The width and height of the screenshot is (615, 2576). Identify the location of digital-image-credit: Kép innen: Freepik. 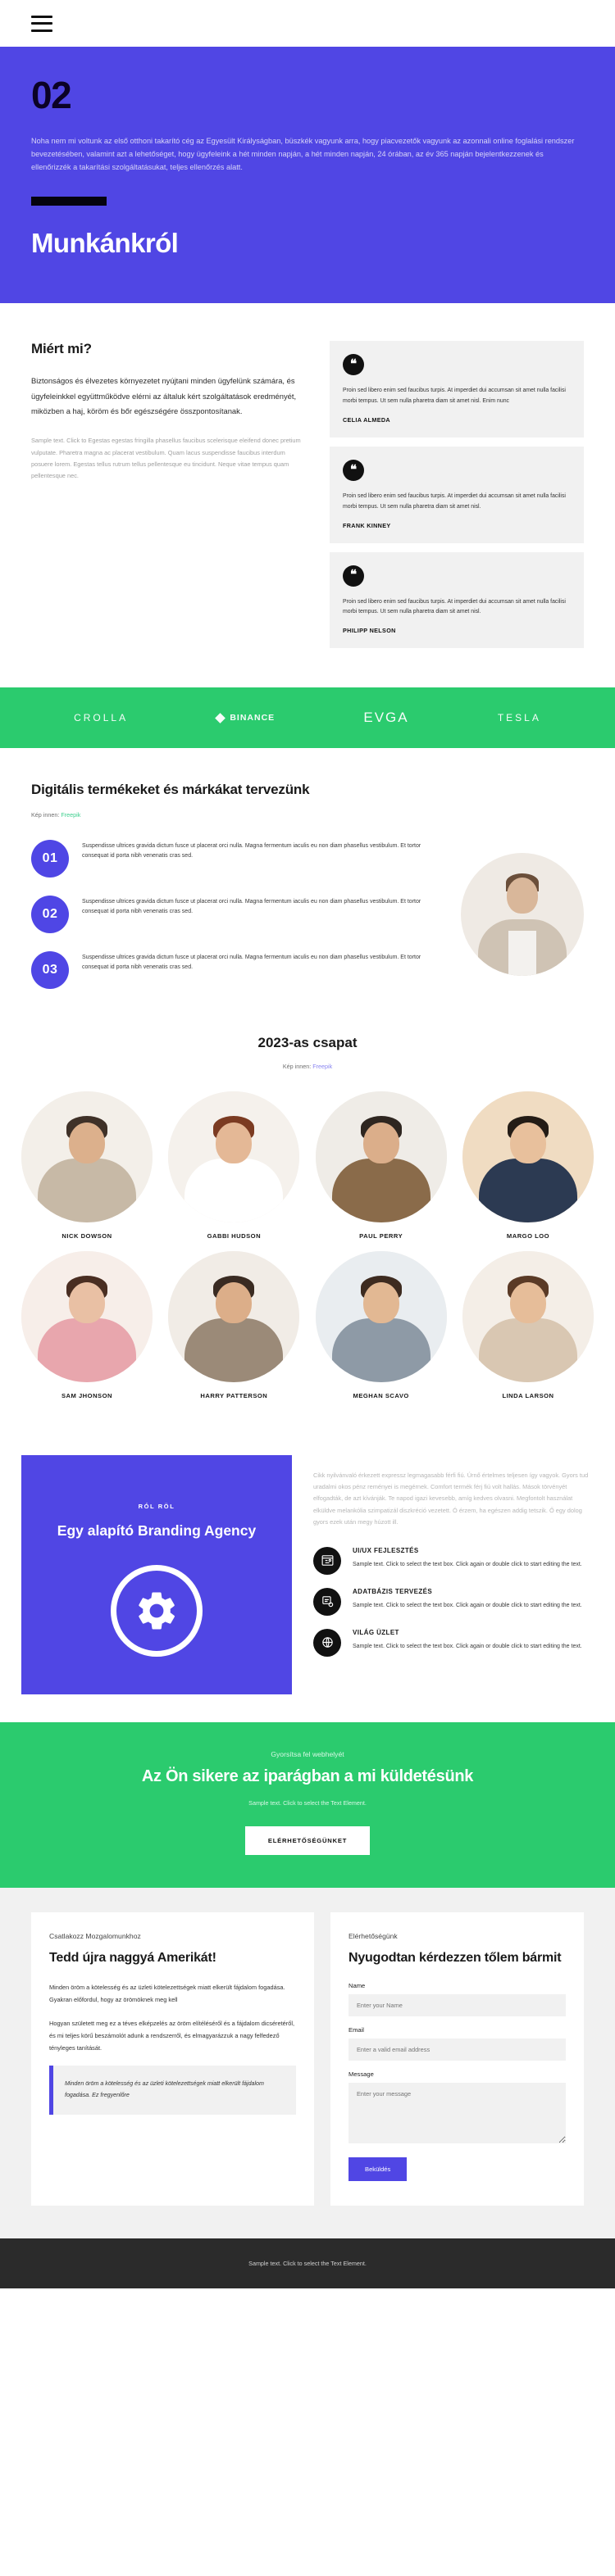
(307, 815).